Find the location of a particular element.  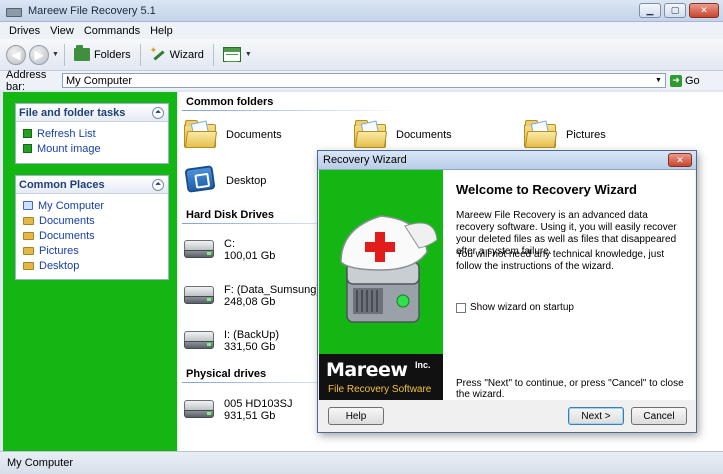

place-label: My Computer is located at coordinates (71, 205).